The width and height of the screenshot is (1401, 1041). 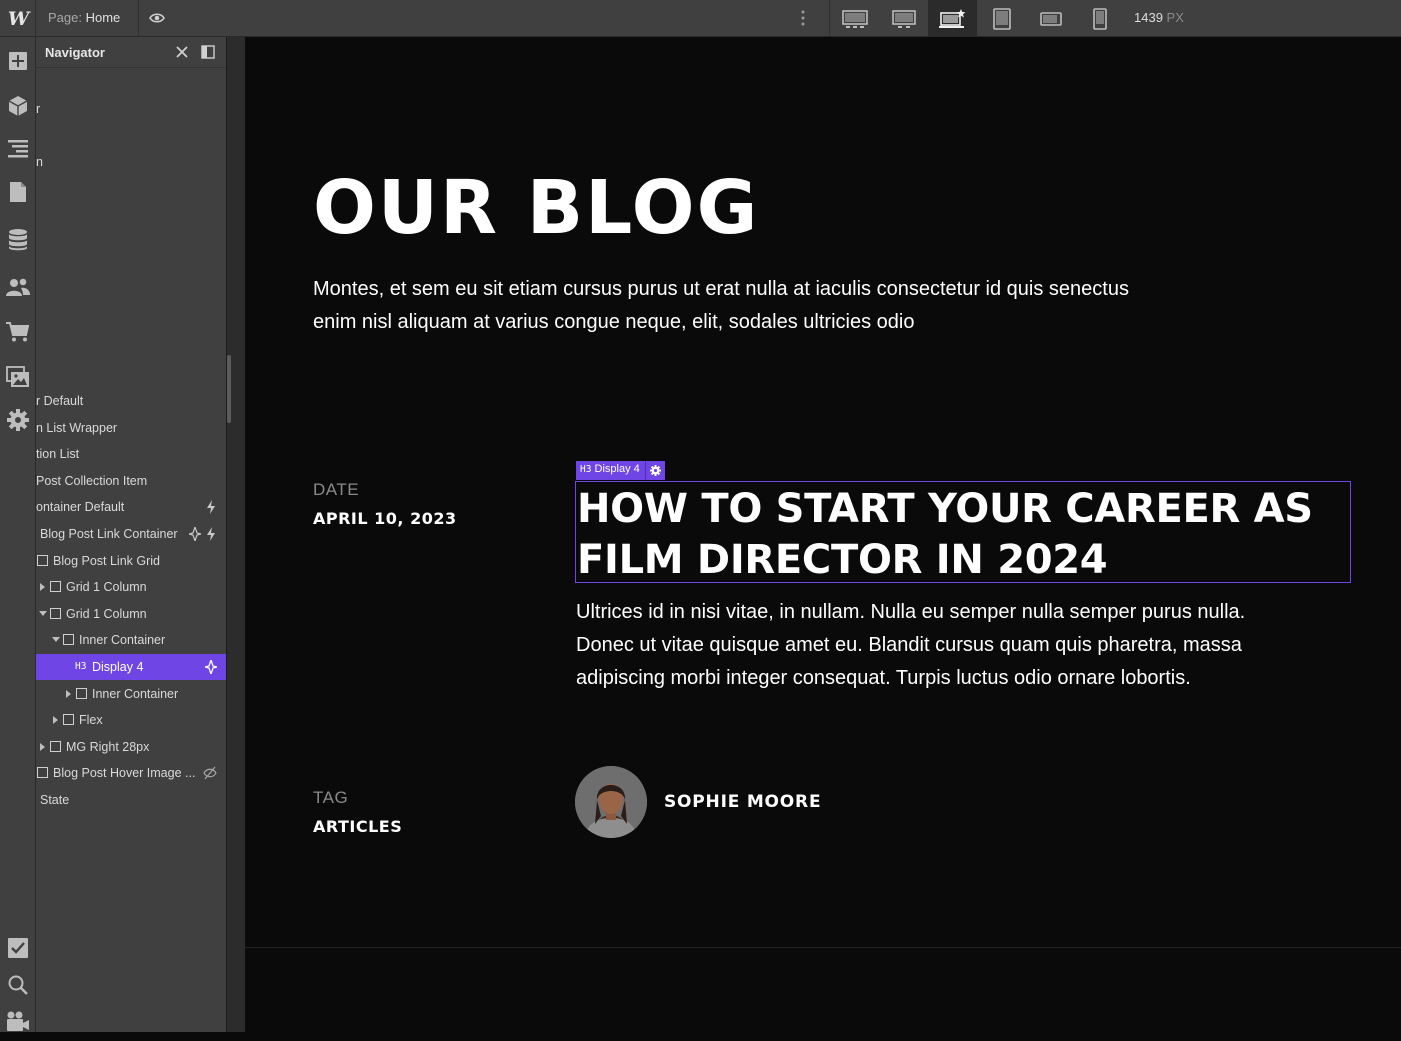 I want to click on tool-settings, so click(x=18, y=420).